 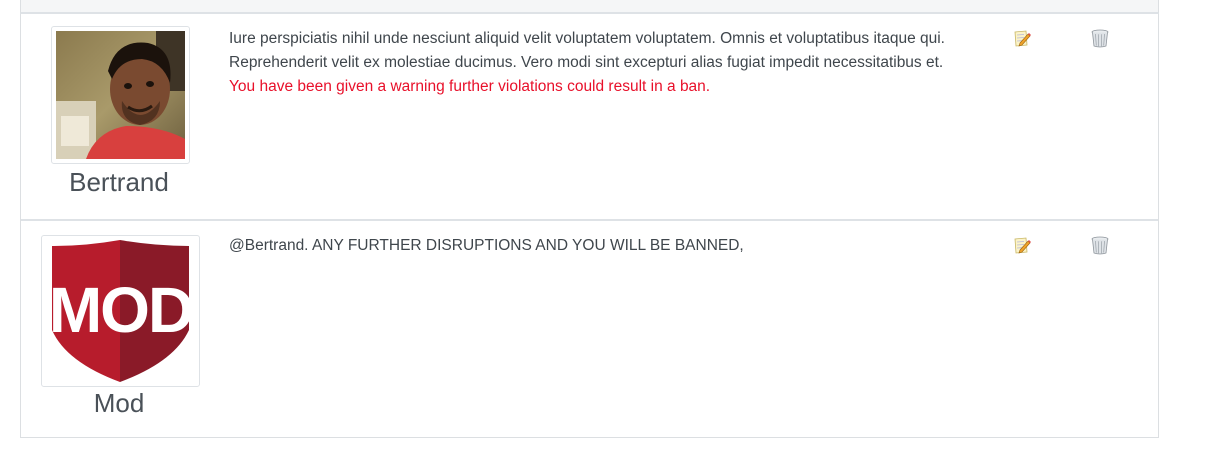 I want to click on username: Bertrand, so click(x=119, y=182).